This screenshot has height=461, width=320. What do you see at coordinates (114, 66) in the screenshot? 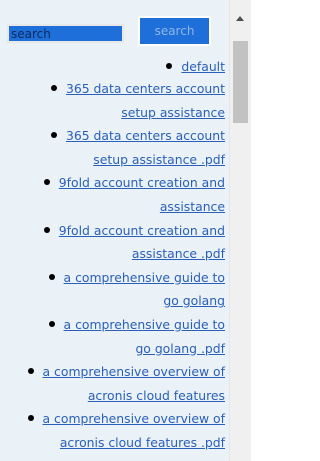
I see `list-item: default` at bounding box center [114, 66].